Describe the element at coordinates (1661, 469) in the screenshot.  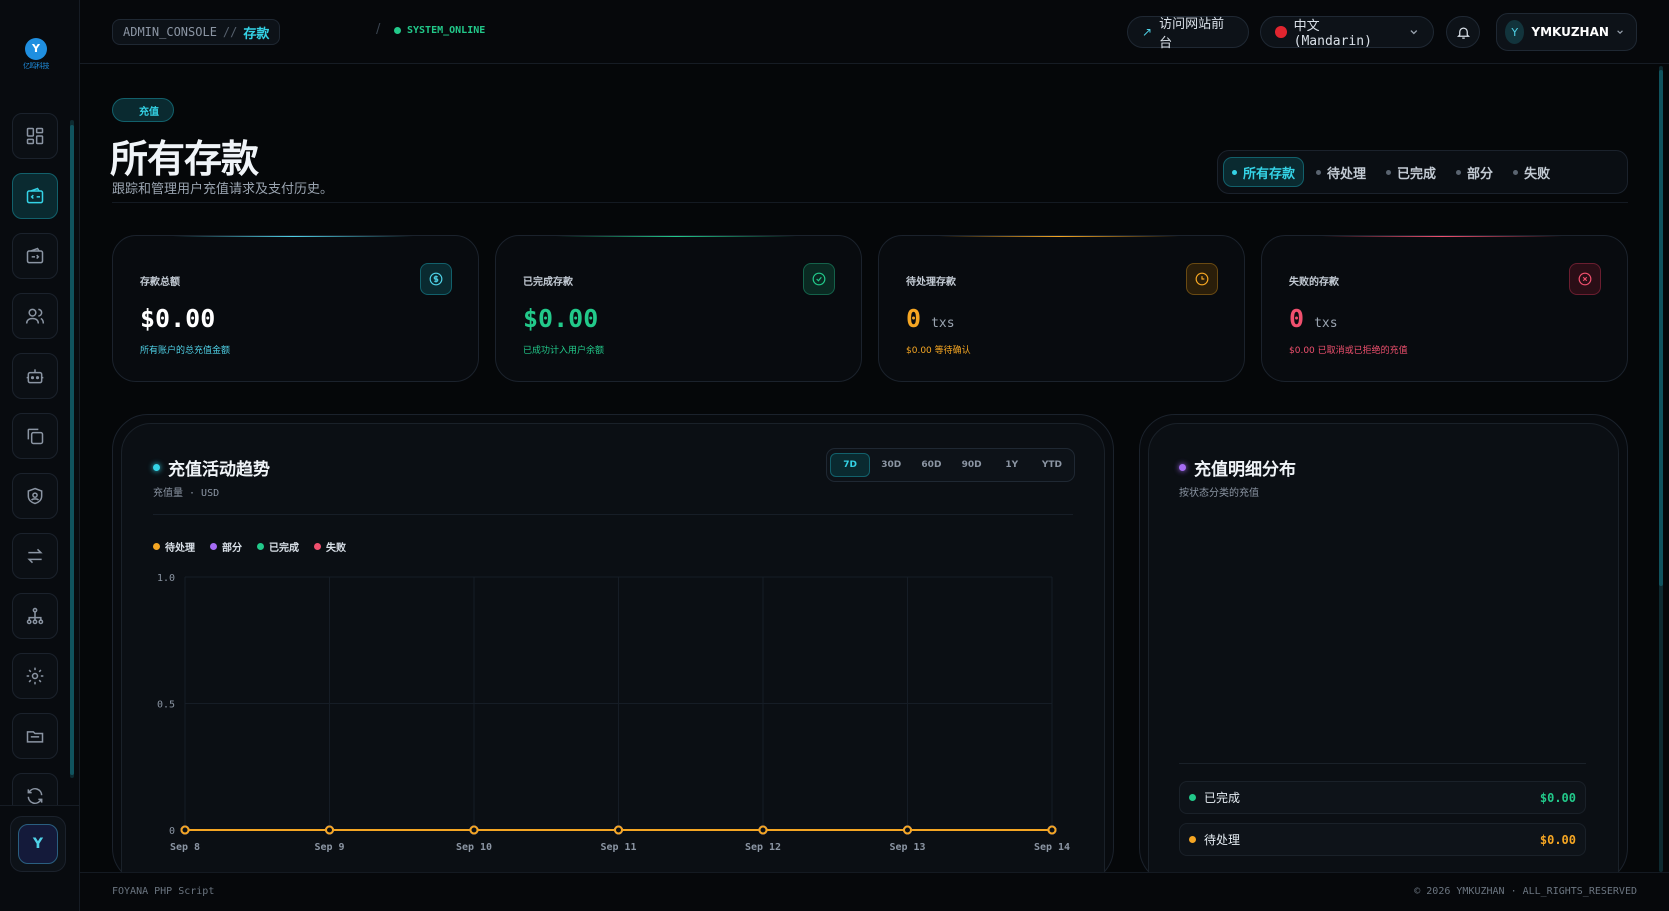
I see `main-scrollbar` at that location.